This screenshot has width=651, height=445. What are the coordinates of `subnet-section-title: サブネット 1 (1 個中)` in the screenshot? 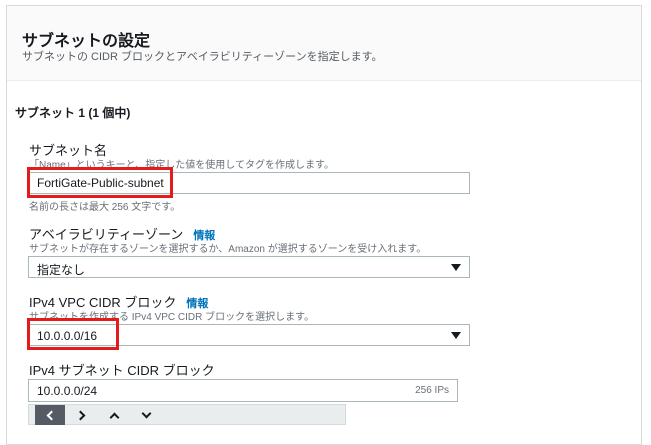 It's located at (73, 113).